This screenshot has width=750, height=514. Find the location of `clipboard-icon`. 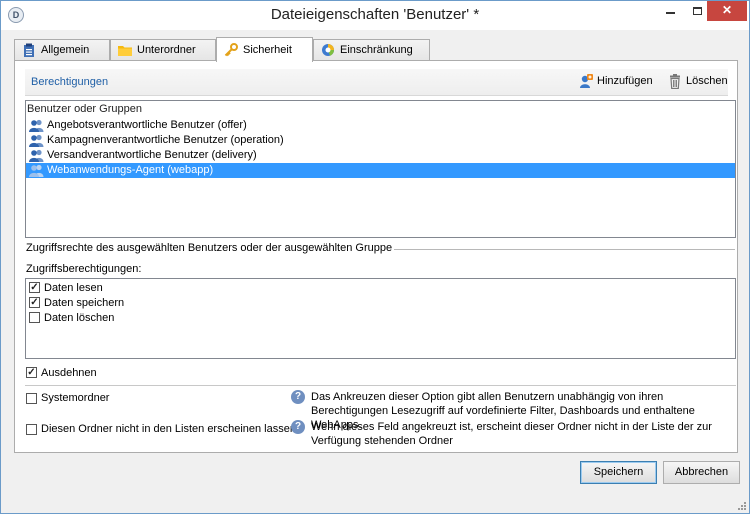

clipboard-icon is located at coordinates (29, 50).